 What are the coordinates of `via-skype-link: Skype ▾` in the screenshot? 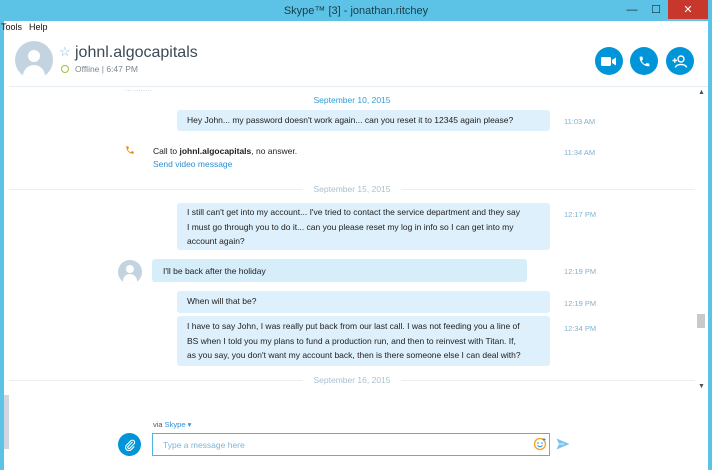 It's located at (178, 424).